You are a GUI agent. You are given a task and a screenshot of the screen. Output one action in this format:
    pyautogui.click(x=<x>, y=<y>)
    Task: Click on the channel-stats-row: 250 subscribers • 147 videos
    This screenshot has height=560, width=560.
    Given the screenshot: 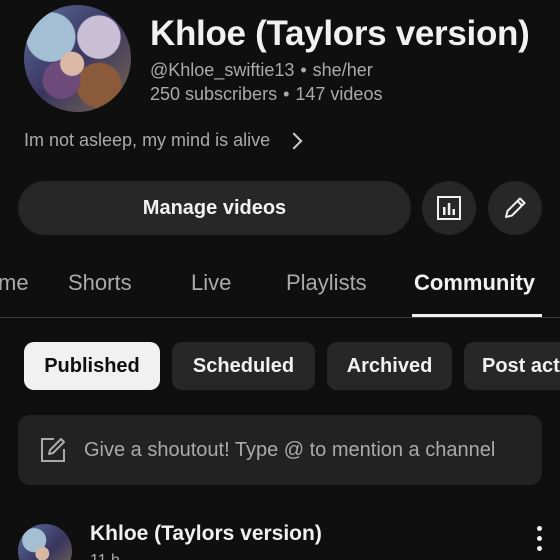 What is the action you would take?
    pyautogui.click(x=266, y=94)
    